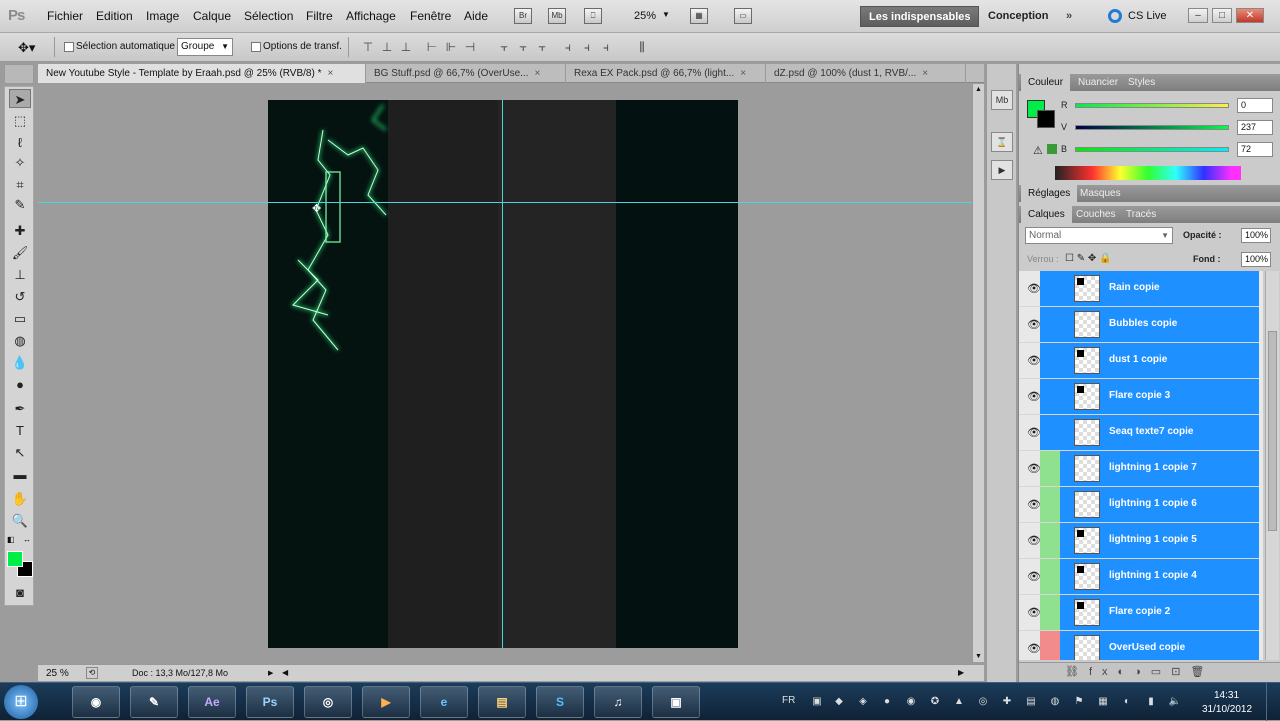 The height and width of the screenshot is (721, 1280). I want to click on tab-document-3: Rexa EX Pack.psd @ 66,7% (light... ×, so click(666, 73).